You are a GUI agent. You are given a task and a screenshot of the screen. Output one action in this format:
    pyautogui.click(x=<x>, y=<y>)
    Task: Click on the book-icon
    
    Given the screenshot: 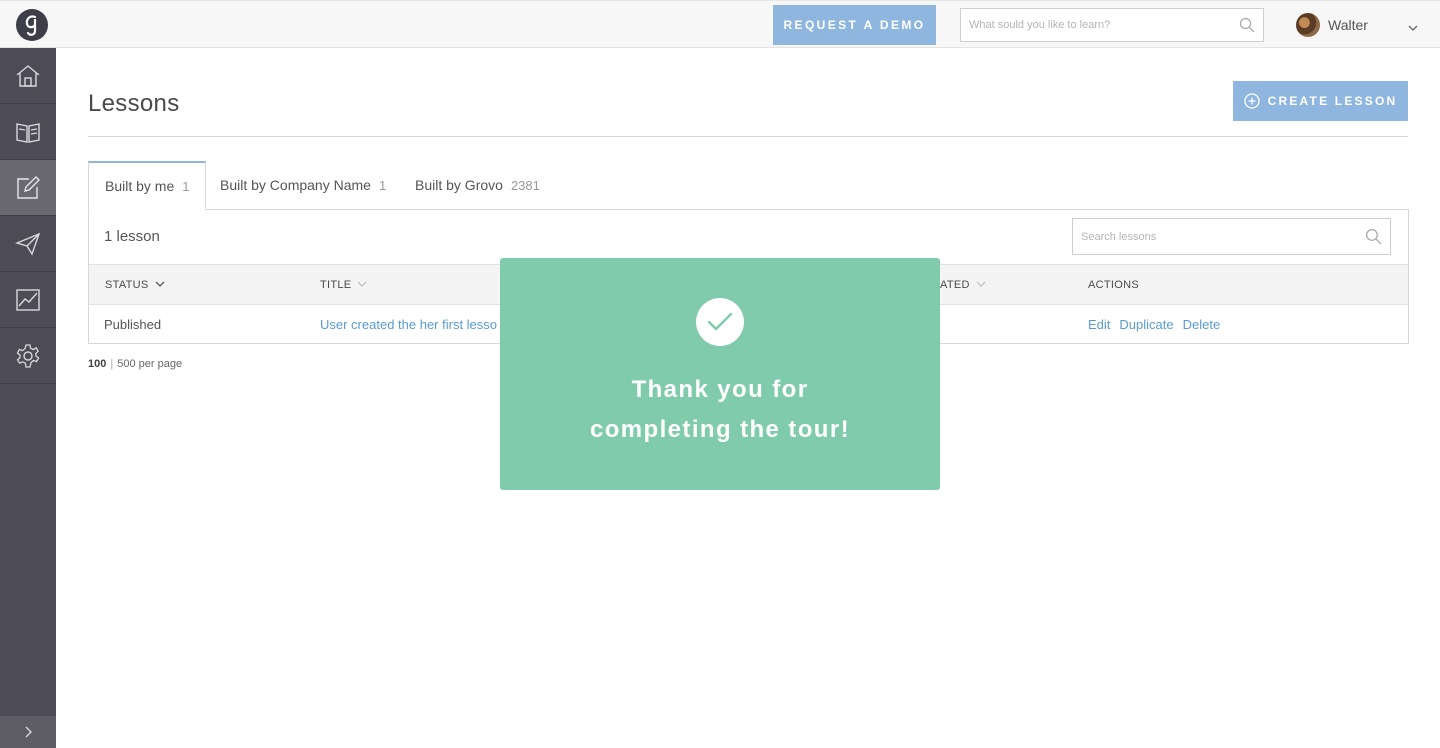 What is the action you would take?
    pyautogui.click(x=28, y=132)
    